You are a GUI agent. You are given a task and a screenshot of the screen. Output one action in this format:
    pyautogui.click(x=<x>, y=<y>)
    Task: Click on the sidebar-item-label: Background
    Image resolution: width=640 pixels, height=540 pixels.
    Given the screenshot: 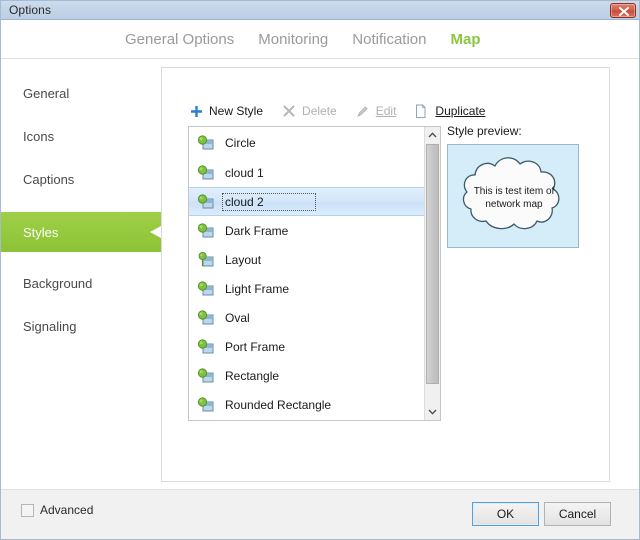 What is the action you would take?
    pyautogui.click(x=58, y=283)
    